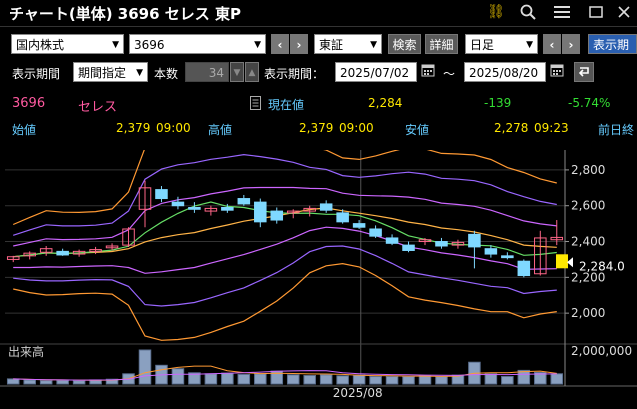 This screenshot has width=637, height=409. I want to click on link-icon: ⛓, so click(496, 12).